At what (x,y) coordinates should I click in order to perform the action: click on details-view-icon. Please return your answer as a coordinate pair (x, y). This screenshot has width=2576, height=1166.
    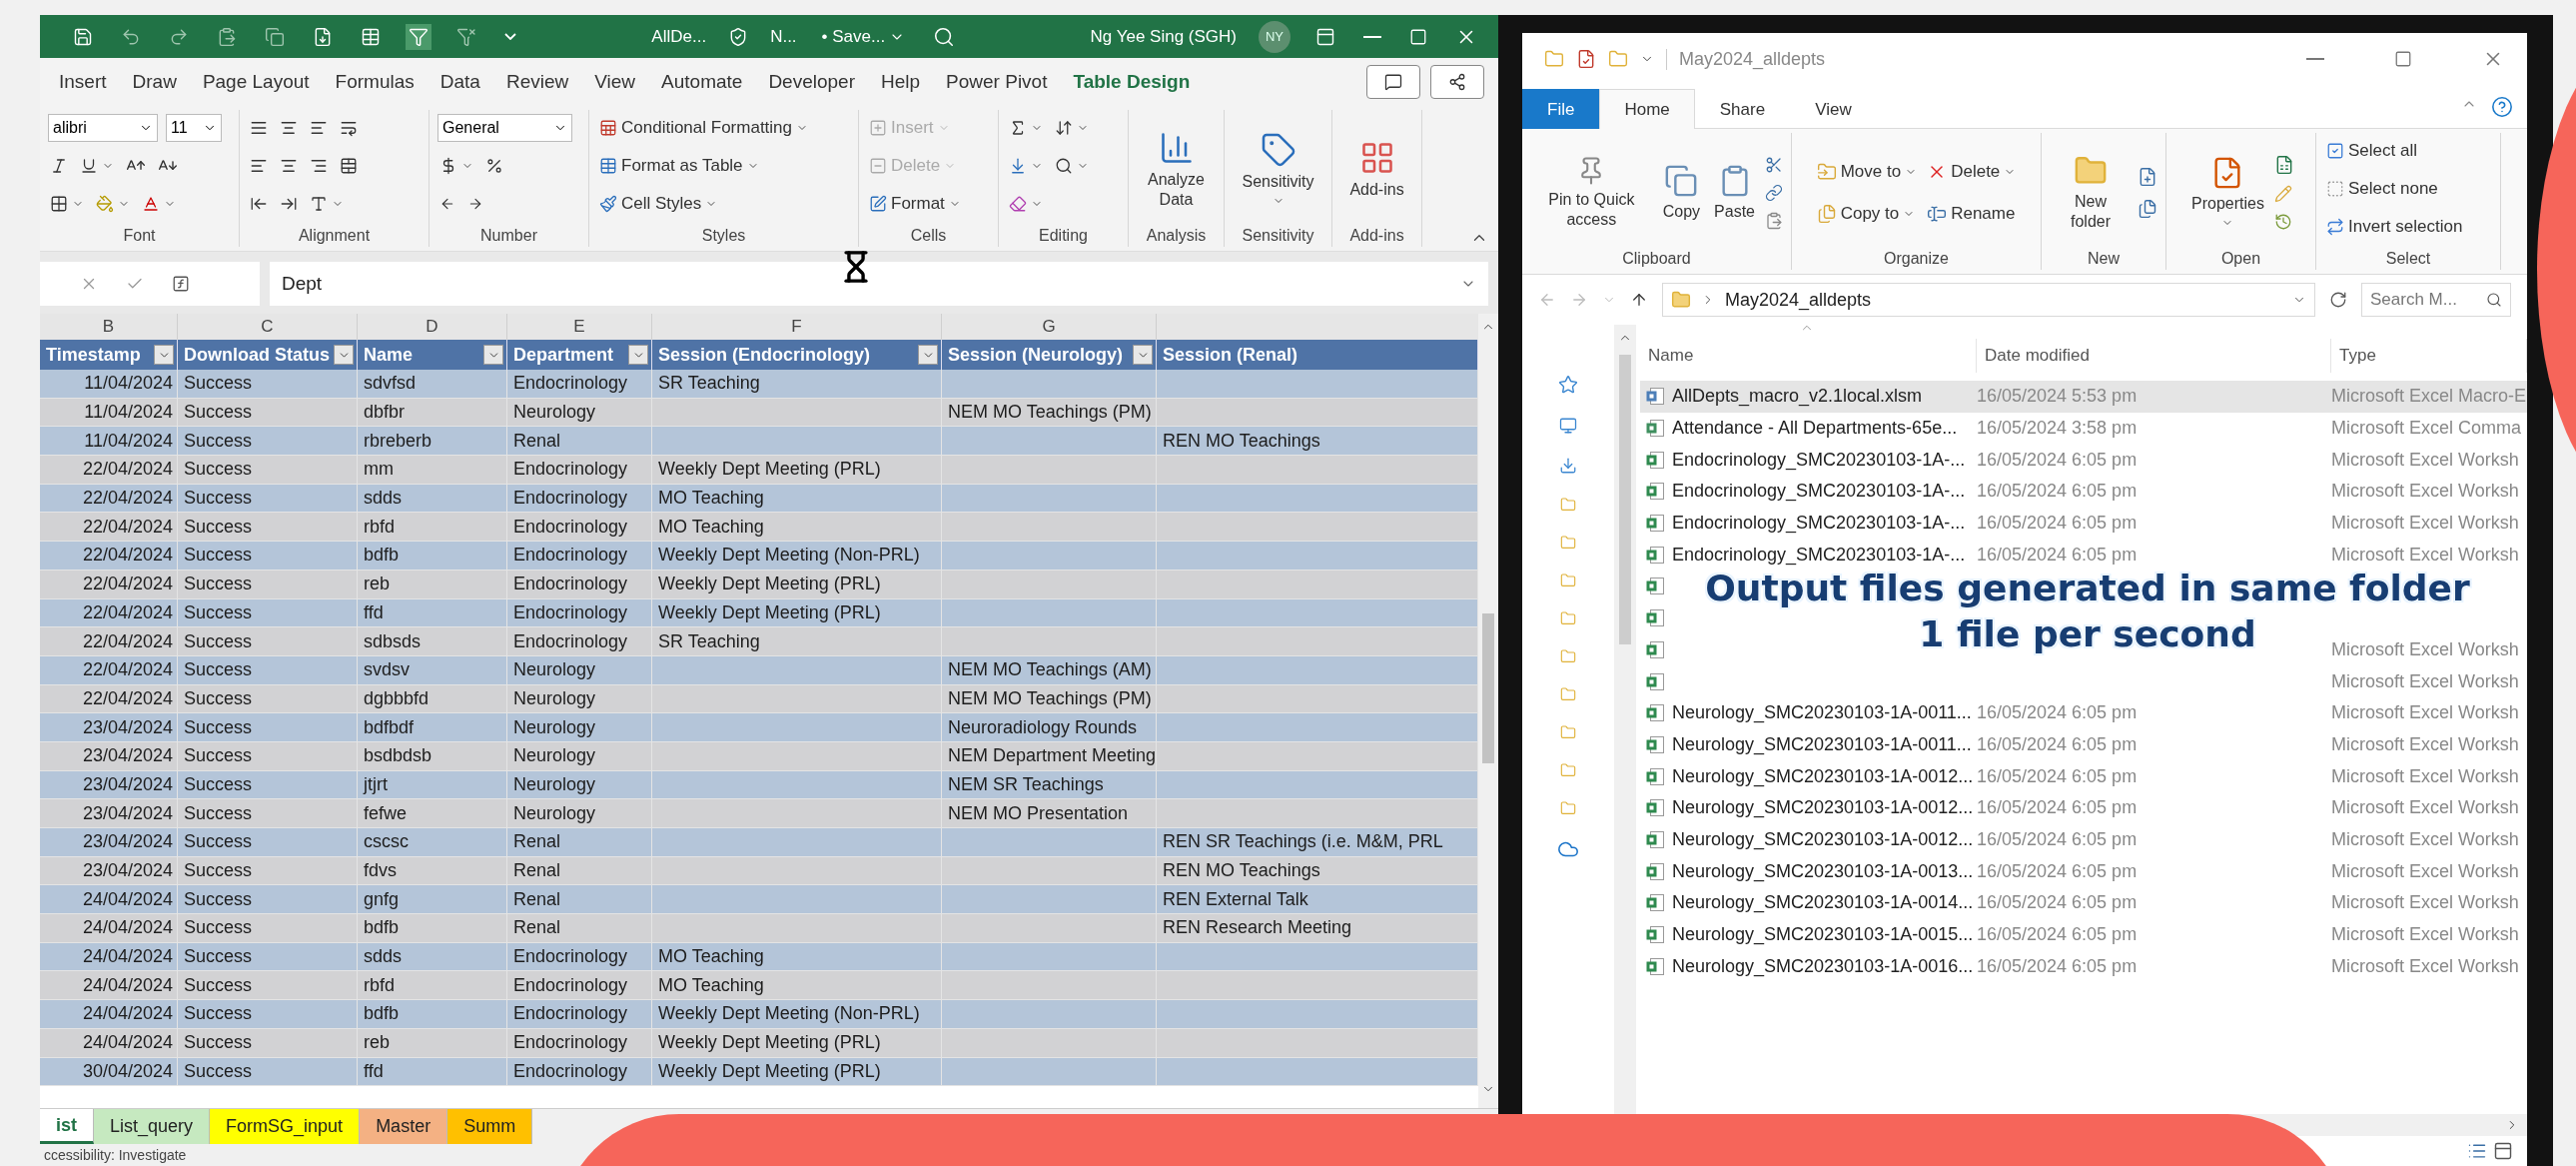
    Looking at the image, I should click on (2477, 1151).